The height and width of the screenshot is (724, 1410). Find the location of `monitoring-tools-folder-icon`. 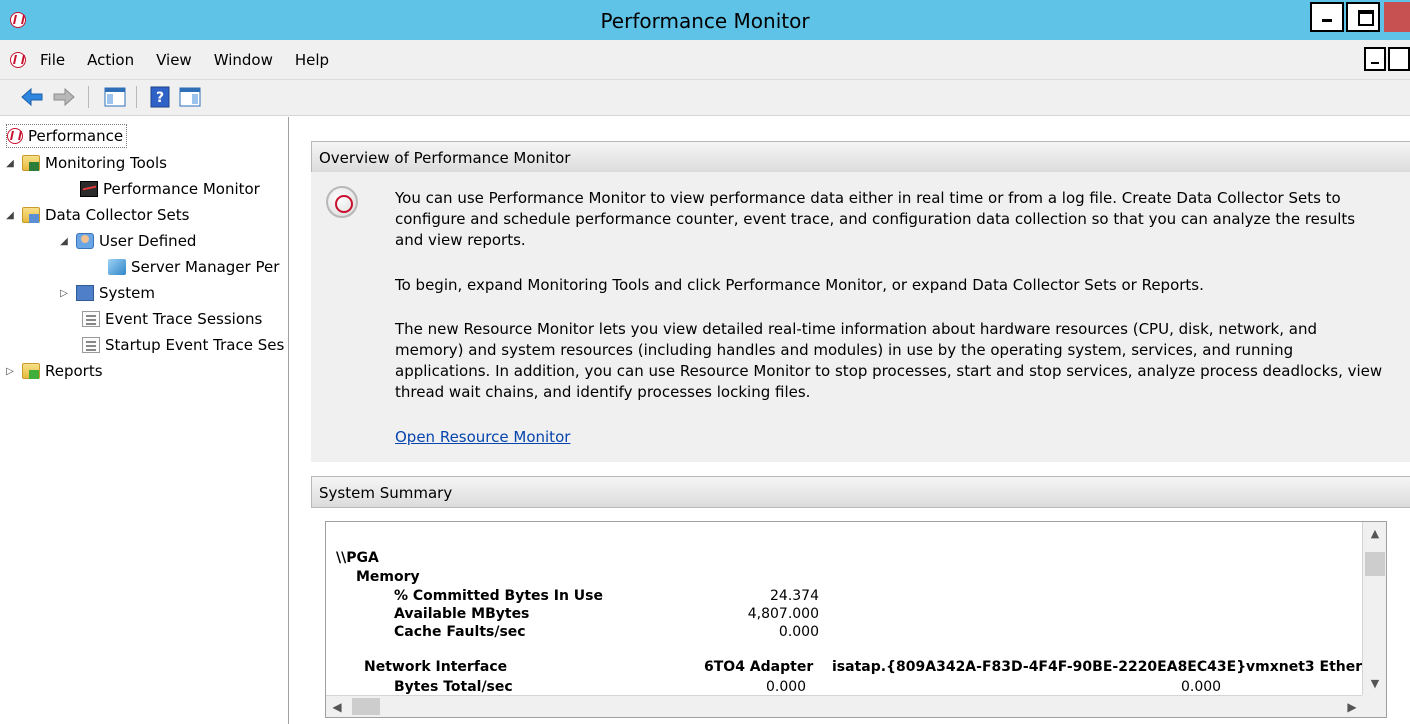

monitoring-tools-folder-icon is located at coordinates (31, 163).